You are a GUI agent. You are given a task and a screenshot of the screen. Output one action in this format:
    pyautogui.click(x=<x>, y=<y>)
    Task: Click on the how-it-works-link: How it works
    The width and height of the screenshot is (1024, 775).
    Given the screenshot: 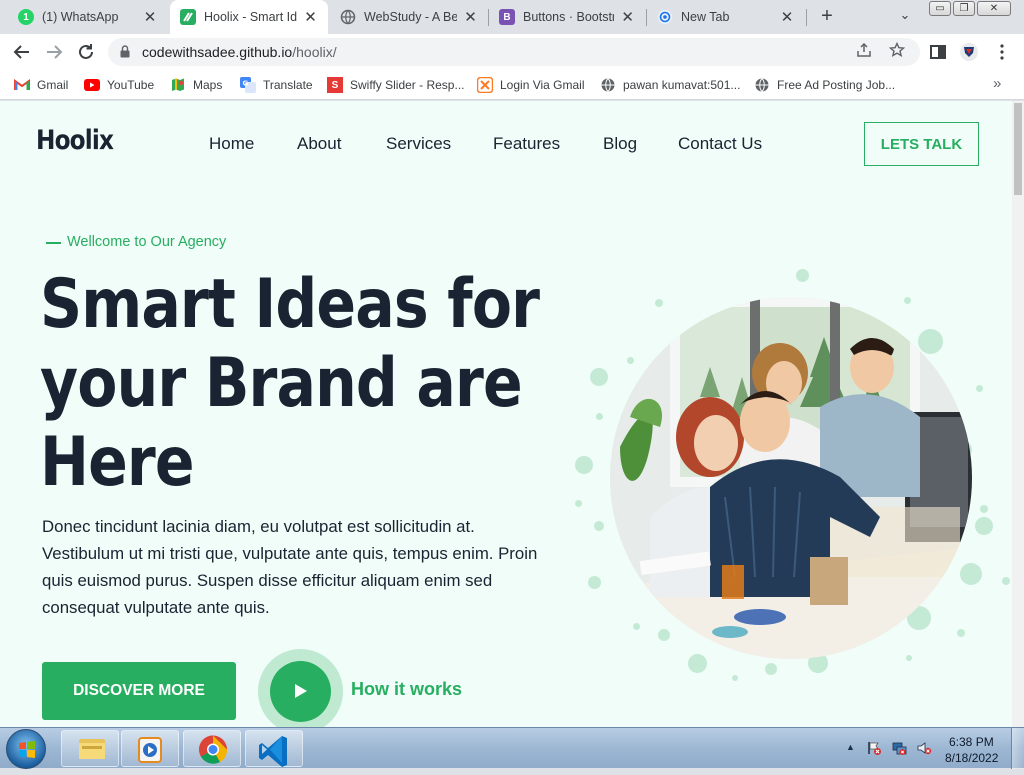 What is the action you would take?
    pyautogui.click(x=406, y=689)
    